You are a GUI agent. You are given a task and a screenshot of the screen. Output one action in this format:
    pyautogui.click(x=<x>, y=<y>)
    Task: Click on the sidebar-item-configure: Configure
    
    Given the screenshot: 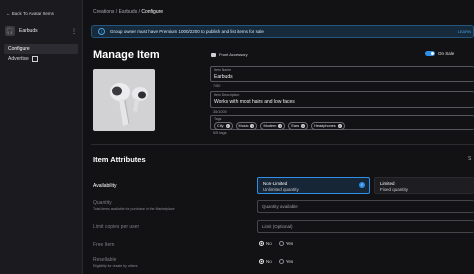 What is the action you would take?
    pyautogui.click(x=41, y=49)
    